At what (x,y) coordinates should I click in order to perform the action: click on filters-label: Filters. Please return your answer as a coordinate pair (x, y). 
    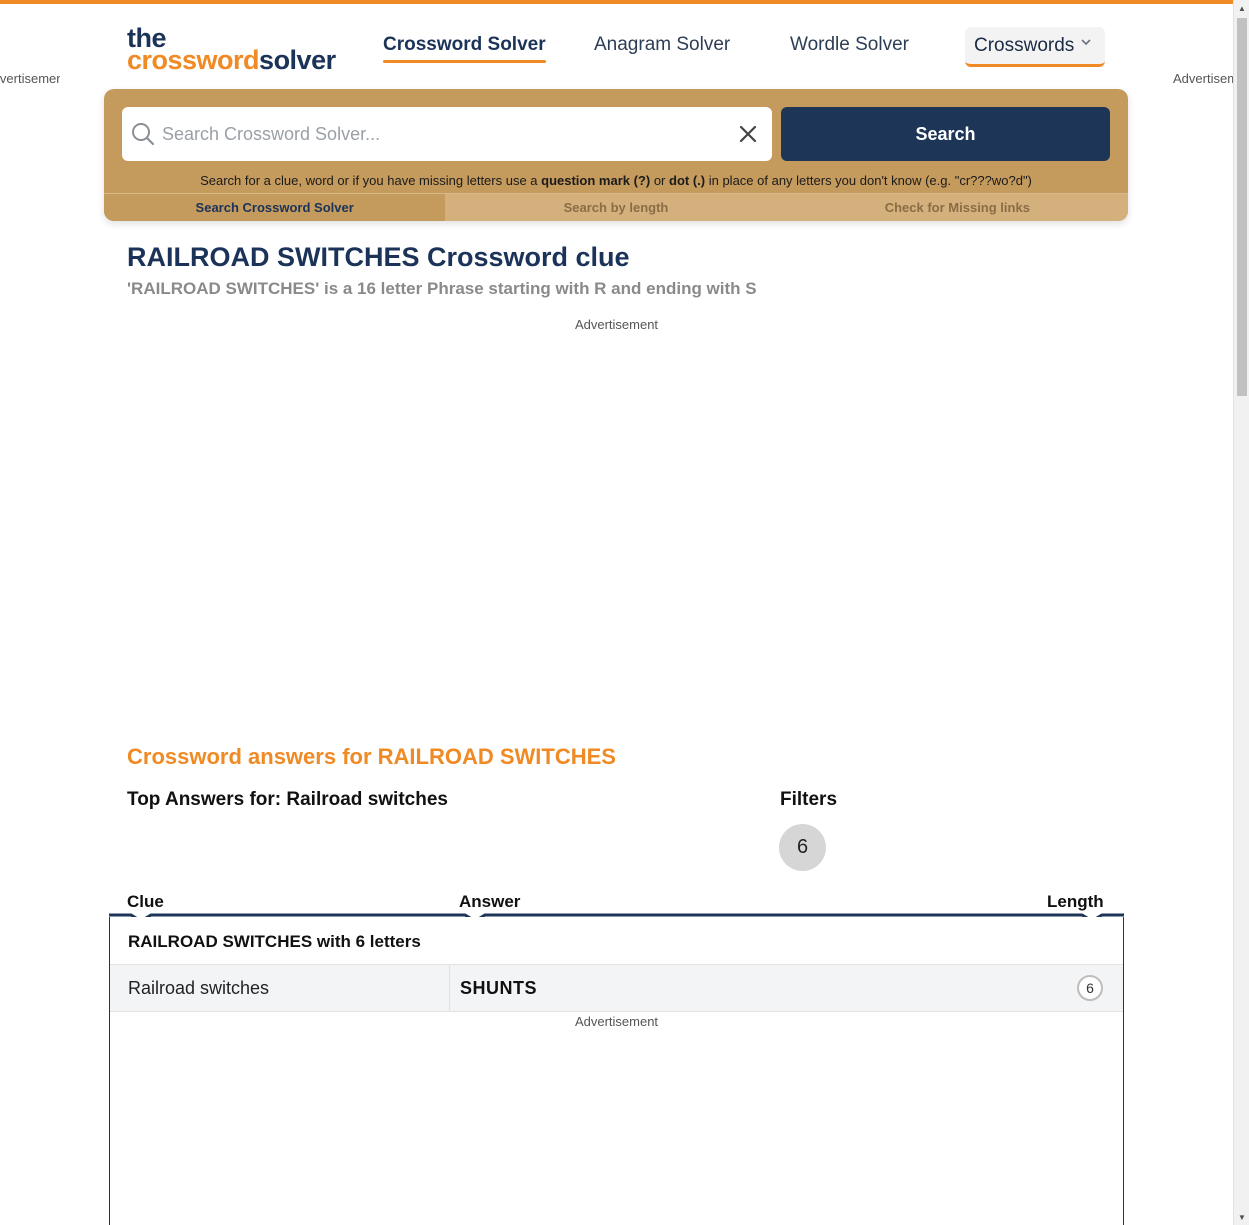
    Looking at the image, I should click on (809, 799).